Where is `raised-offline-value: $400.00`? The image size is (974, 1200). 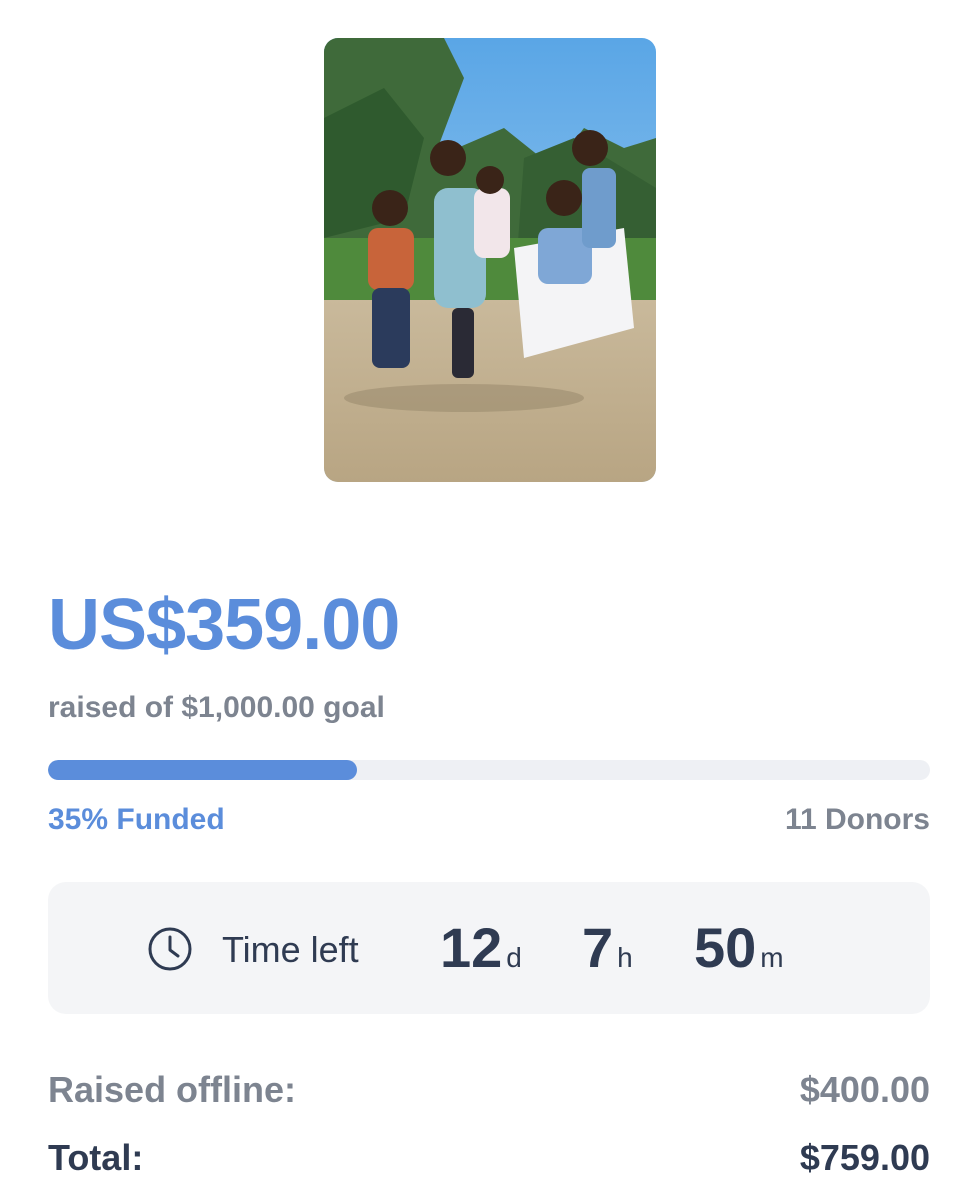 raised-offline-value: $400.00 is located at coordinates (864, 1089).